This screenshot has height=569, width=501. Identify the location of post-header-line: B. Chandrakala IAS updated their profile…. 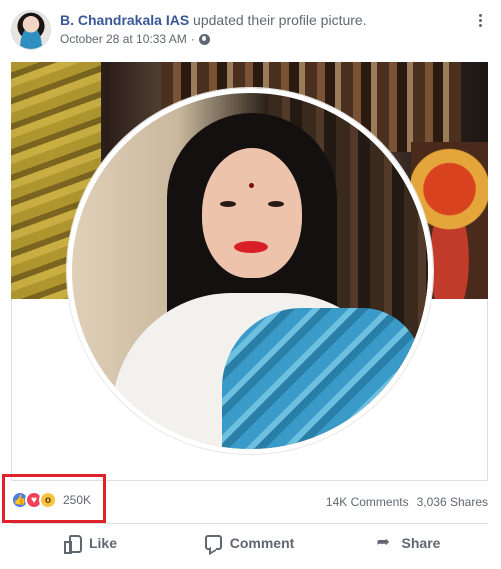
(213, 20).